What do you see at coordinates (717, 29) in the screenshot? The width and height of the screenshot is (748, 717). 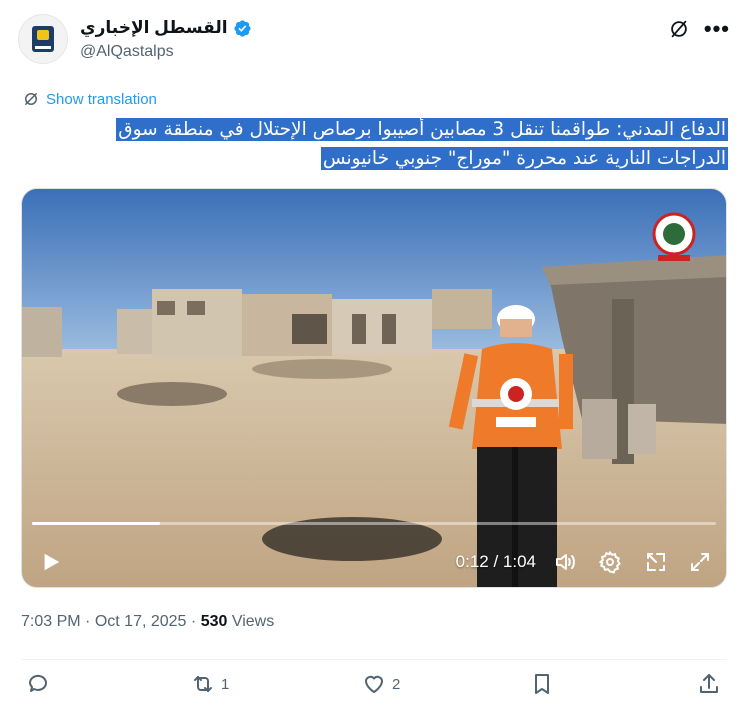 I see `more-options-icon: •••` at bounding box center [717, 29].